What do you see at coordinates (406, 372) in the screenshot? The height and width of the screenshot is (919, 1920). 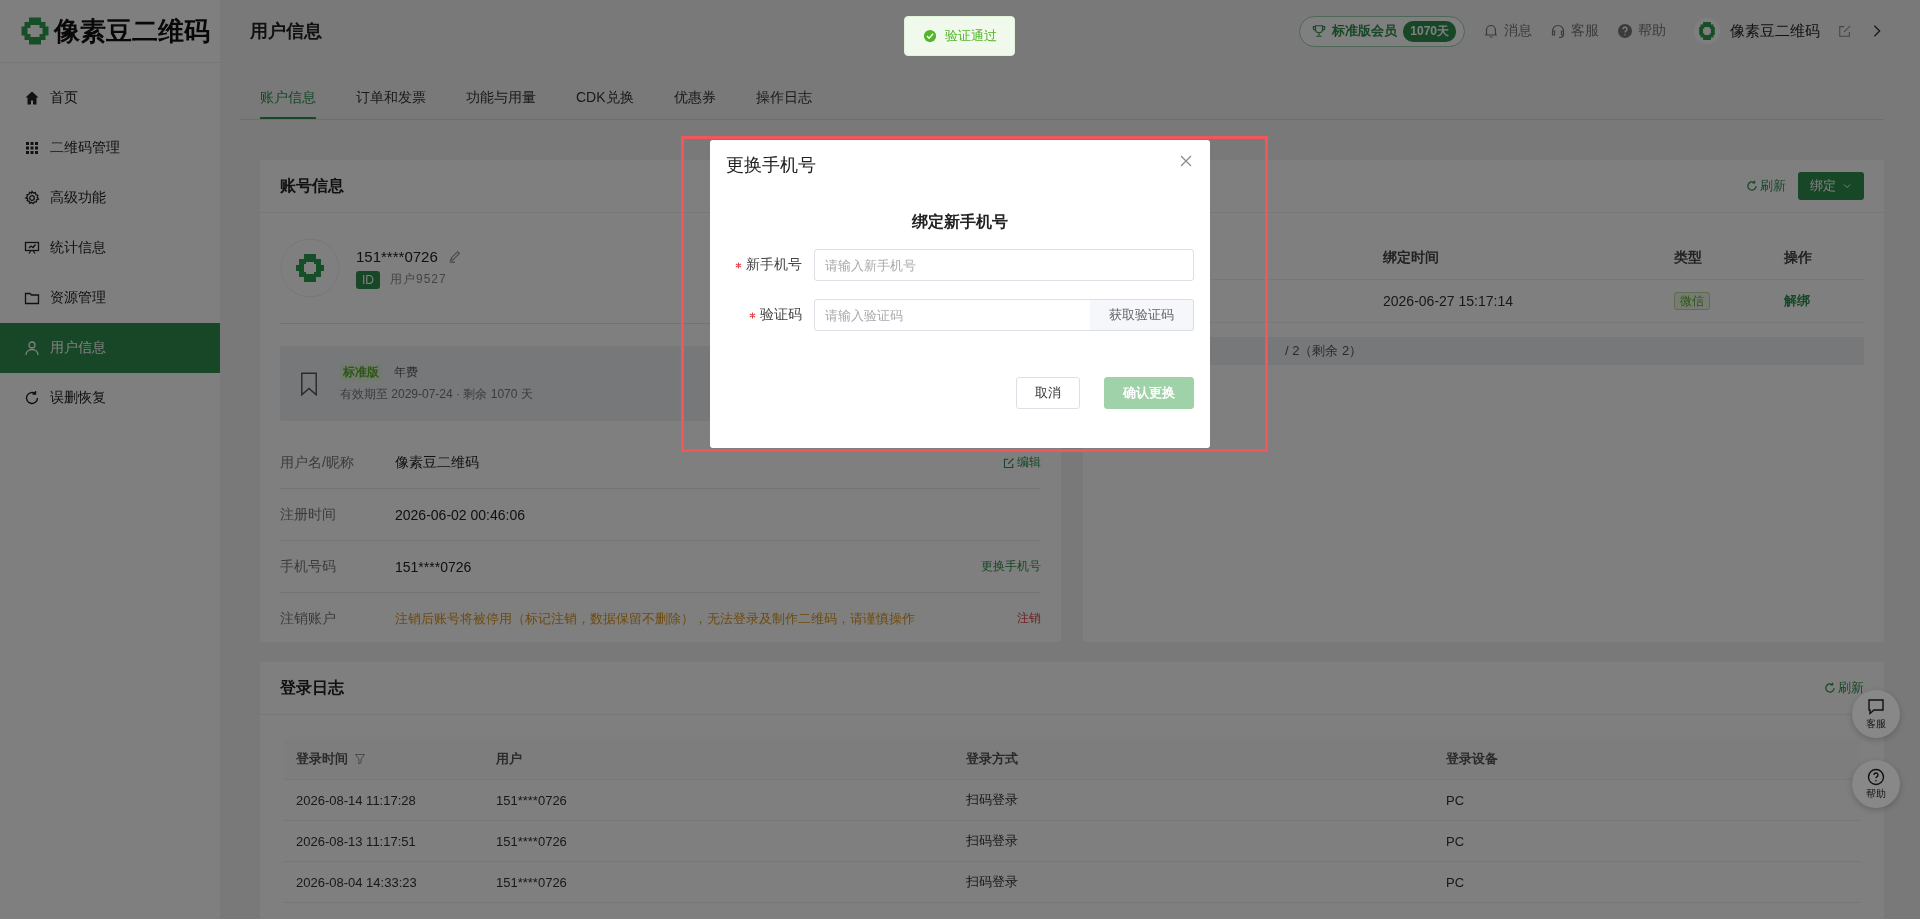 I see `billing-type: 年费` at bounding box center [406, 372].